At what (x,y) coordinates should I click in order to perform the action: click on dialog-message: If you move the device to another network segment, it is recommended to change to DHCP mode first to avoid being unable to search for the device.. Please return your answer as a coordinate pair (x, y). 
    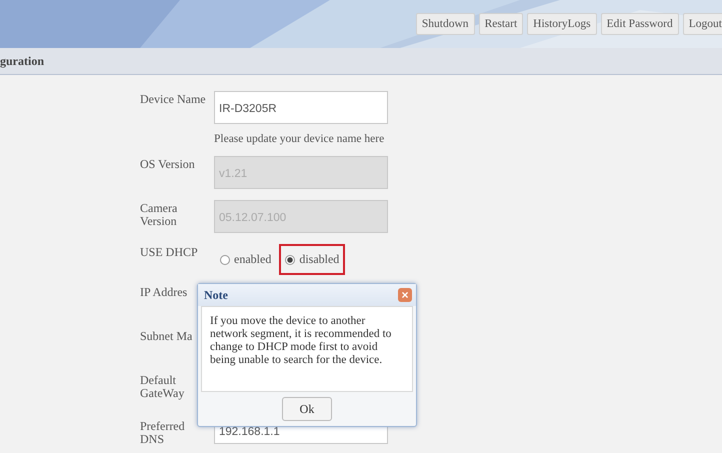
    Looking at the image, I should click on (301, 341).